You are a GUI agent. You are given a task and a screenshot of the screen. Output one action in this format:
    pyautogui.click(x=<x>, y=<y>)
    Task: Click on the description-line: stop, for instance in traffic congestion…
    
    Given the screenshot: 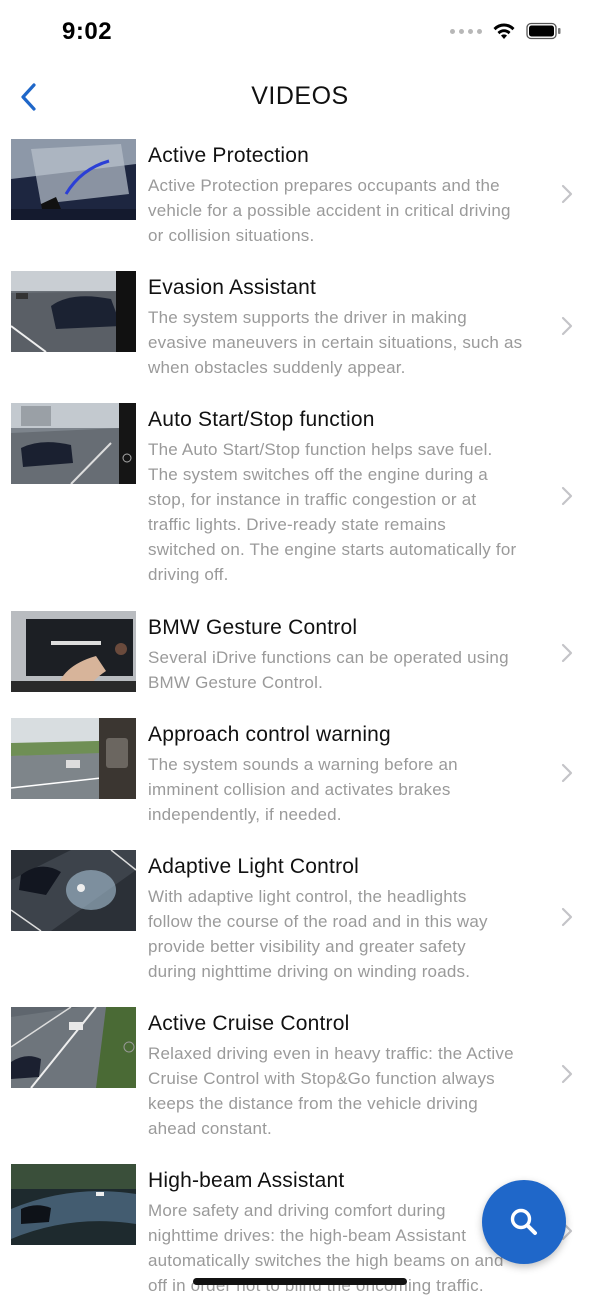 What is the action you would take?
    pyautogui.click(x=312, y=500)
    